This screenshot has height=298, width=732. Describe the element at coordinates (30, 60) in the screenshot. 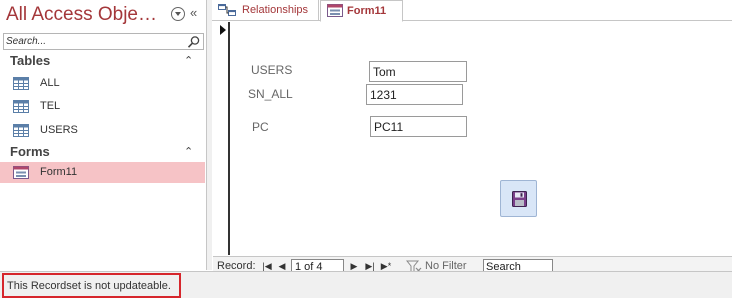

I see `group-label: Tables` at that location.